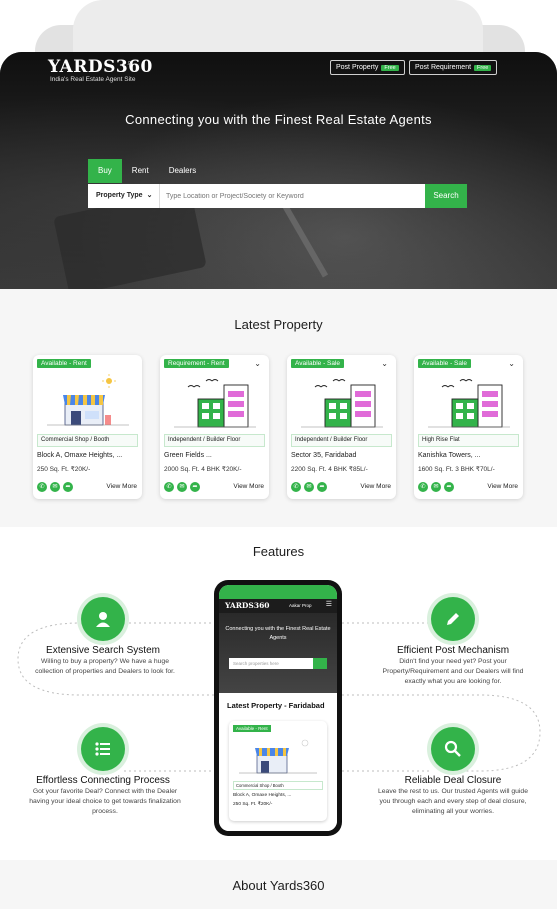  Describe the element at coordinates (320, 663) in the screenshot. I see `phone-search-button` at that location.